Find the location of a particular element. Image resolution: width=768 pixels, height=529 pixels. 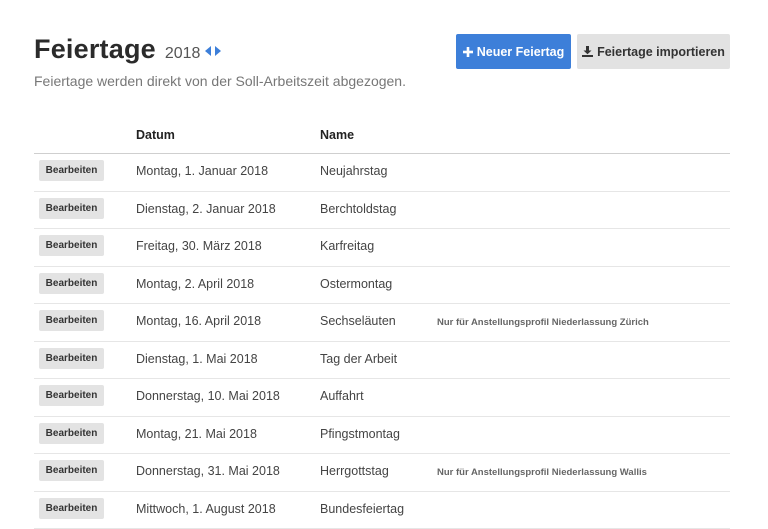

new-holiday-button: Neuer Feiertag is located at coordinates (513, 51).